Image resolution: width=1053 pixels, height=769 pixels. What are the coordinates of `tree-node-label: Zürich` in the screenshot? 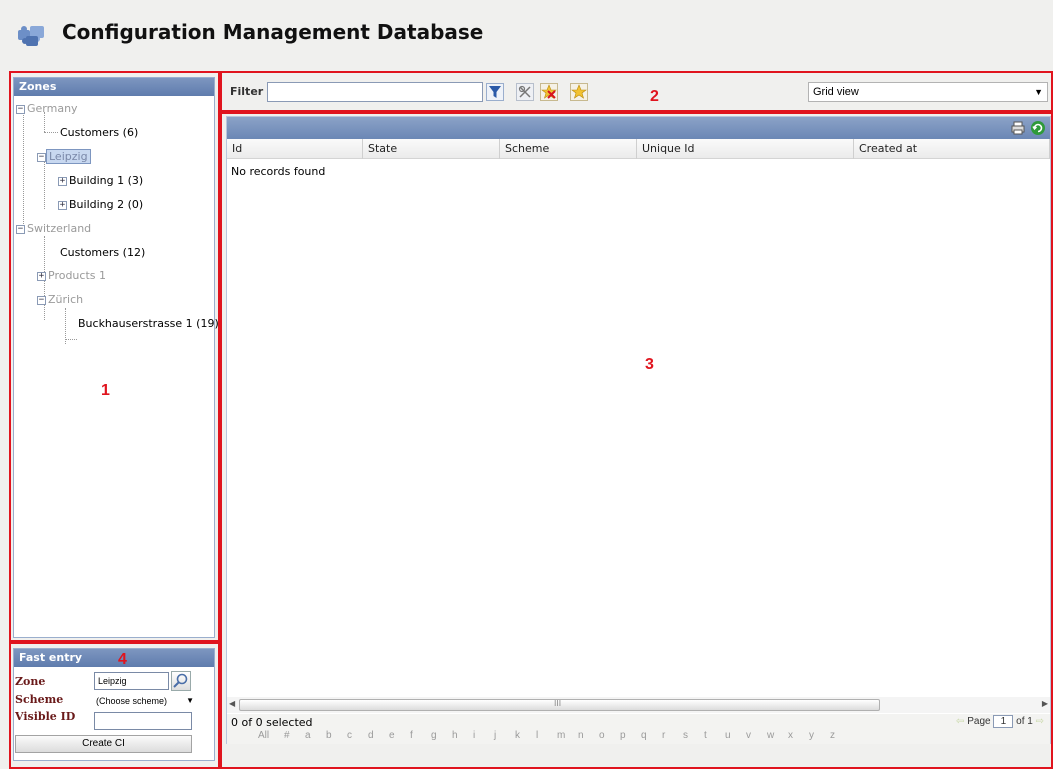 It's located at (66, 299).